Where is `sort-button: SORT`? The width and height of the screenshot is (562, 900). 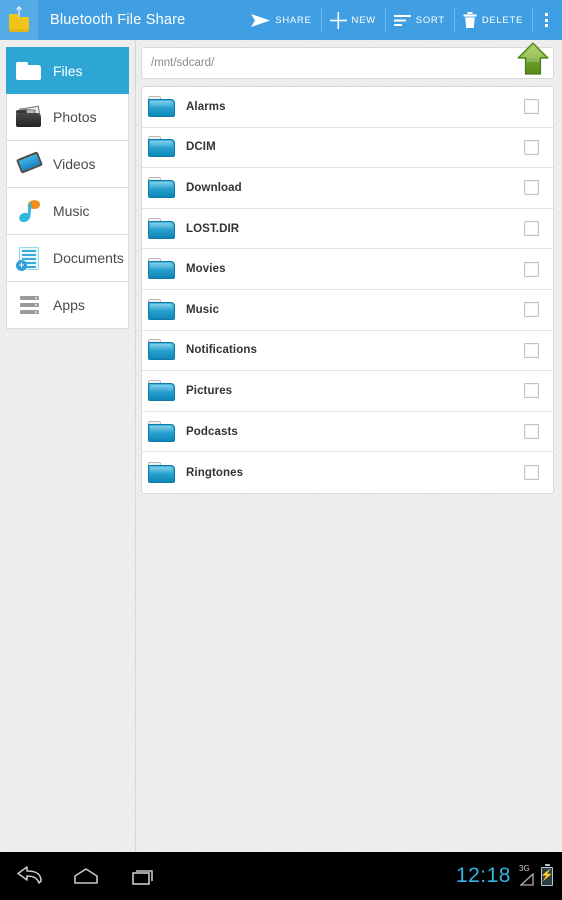 sort-button: SORT is located at coordinates (419, 20).